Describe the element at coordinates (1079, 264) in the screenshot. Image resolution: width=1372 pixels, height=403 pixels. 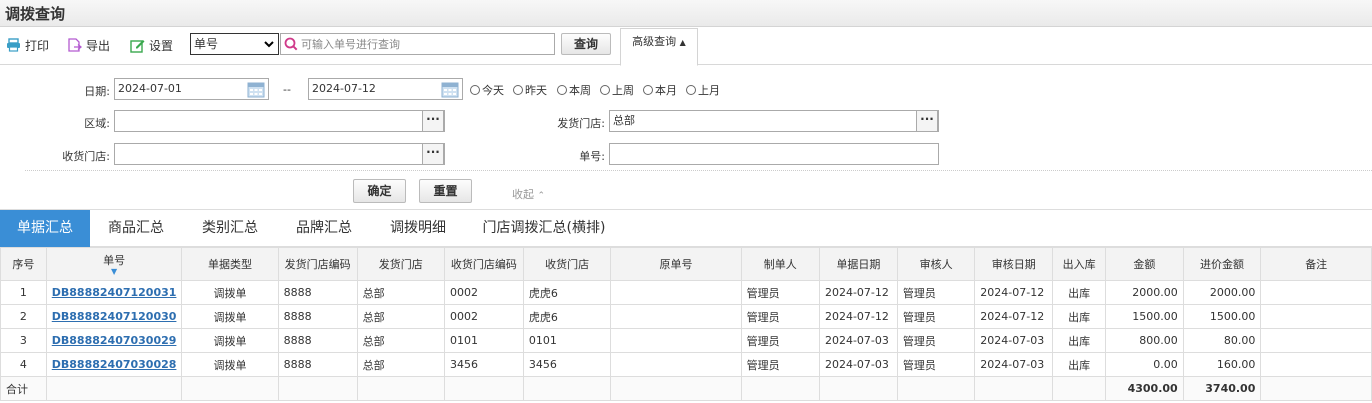
I see `col-header: 出入库` at that location.